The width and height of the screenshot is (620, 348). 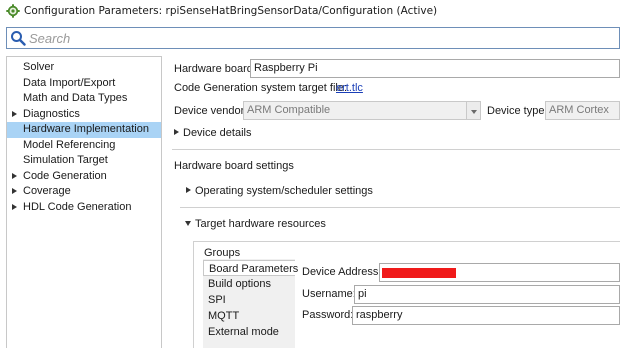 I want to click on password-label: Password:, so click(x=328, y=315).